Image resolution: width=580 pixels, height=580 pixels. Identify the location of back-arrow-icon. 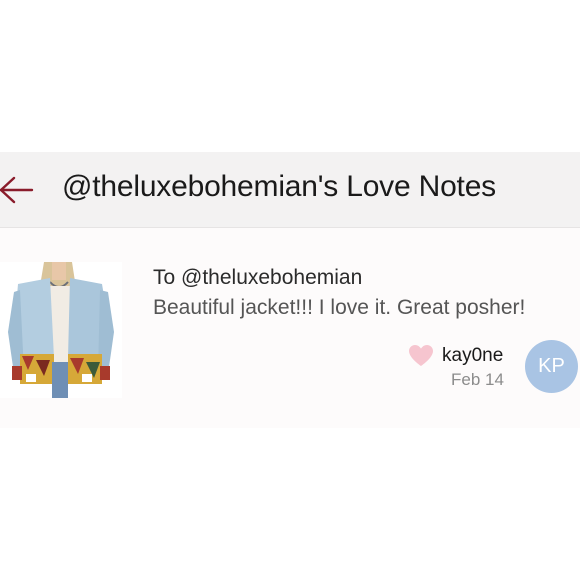
(17, 190).